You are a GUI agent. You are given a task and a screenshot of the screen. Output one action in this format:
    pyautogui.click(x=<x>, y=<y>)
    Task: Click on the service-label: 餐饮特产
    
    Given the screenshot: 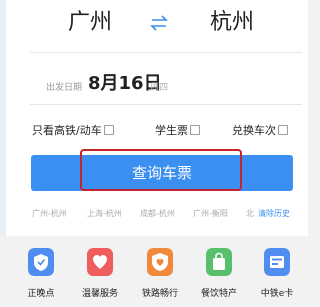 What is the action you would take?
    pyautogui.click(x=218, y=294)
    